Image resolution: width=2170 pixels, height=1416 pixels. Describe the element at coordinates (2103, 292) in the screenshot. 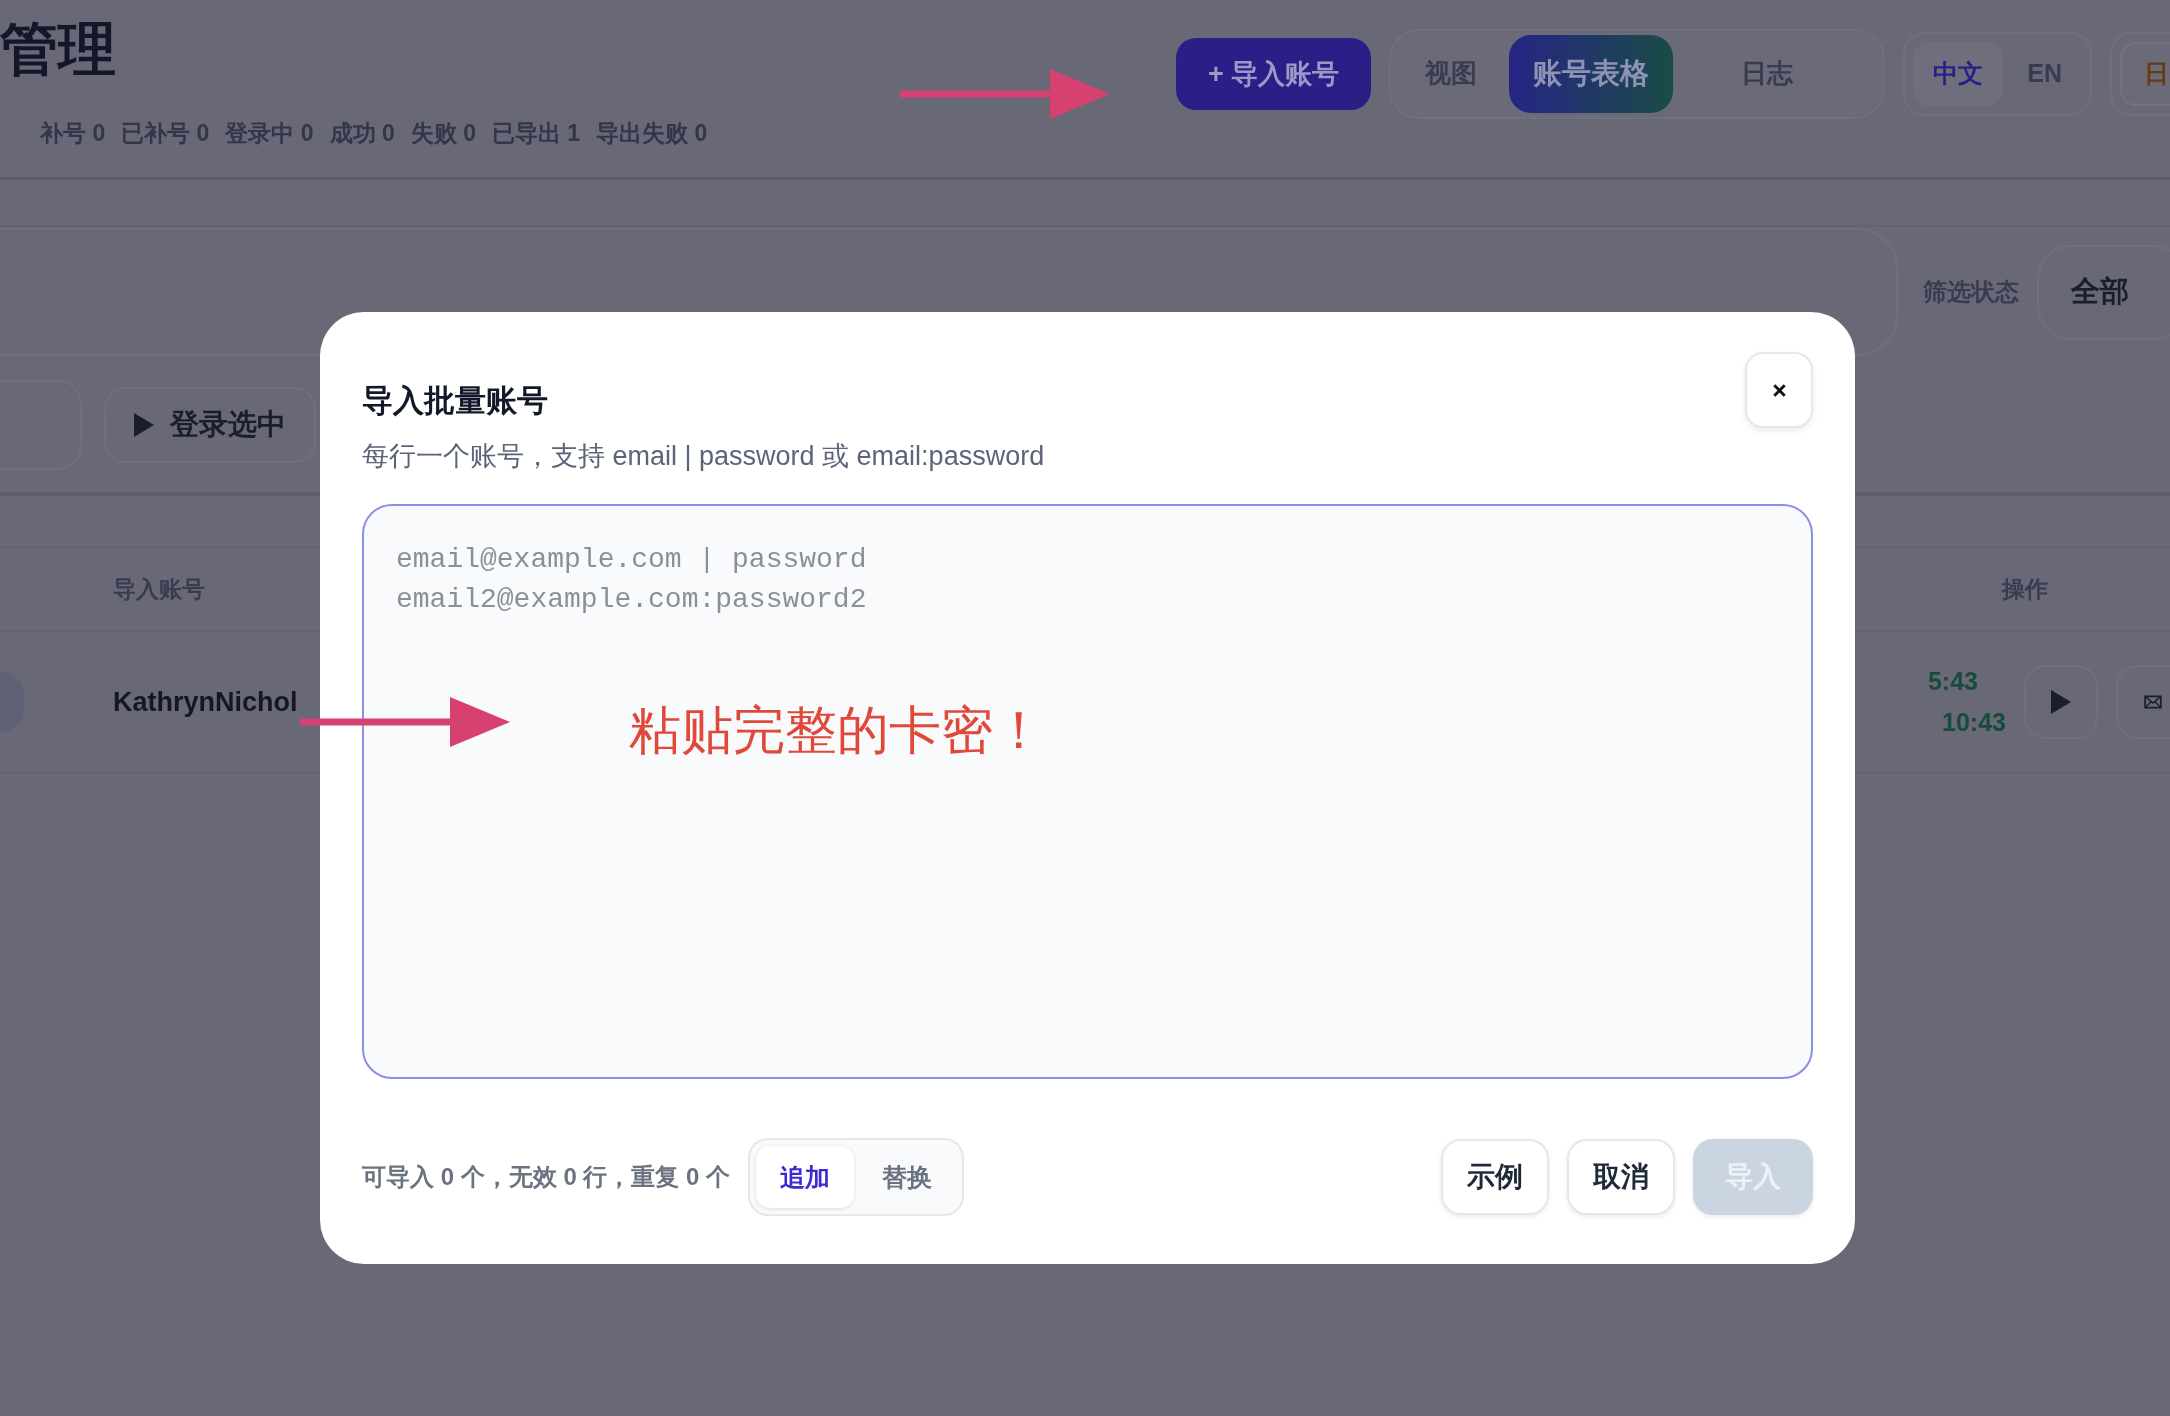

I see `status-filter-select: 全部` at that location.